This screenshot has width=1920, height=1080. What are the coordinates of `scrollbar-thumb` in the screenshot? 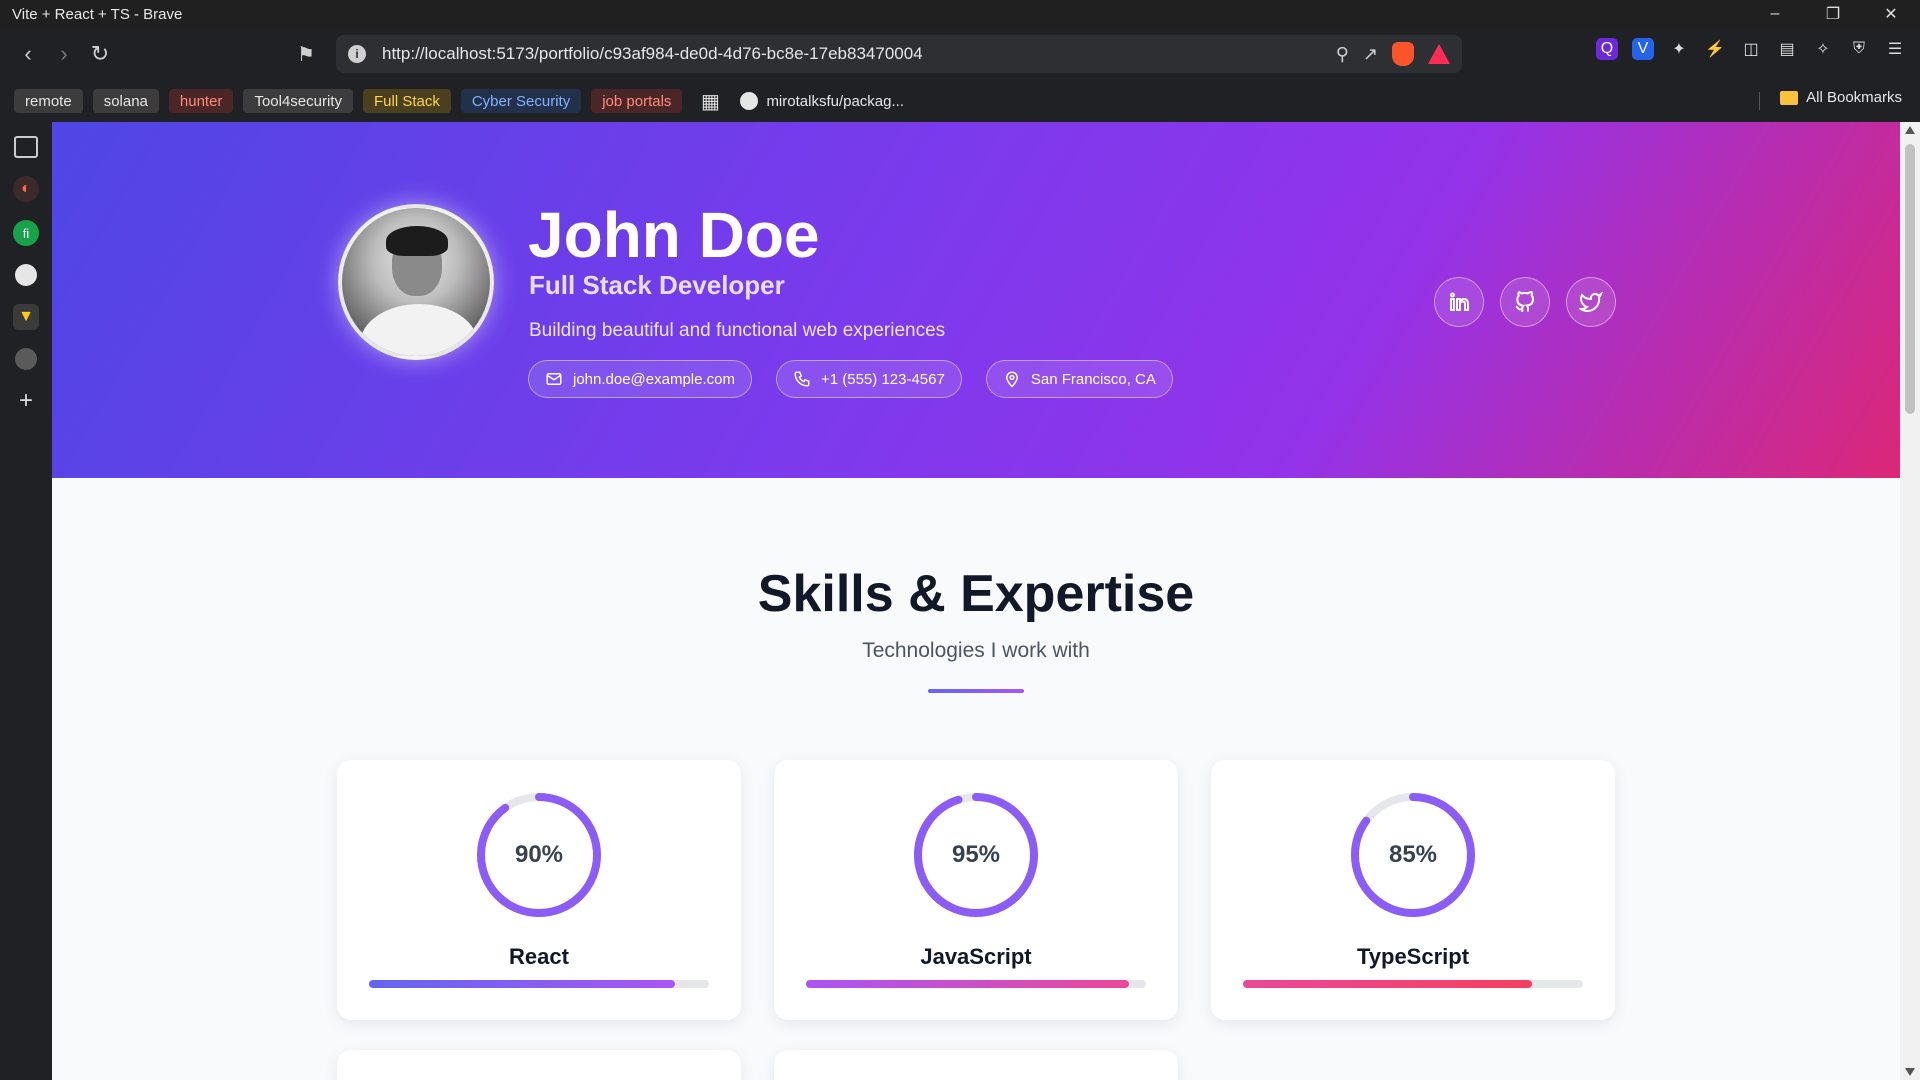 It's located at (1910, 279).